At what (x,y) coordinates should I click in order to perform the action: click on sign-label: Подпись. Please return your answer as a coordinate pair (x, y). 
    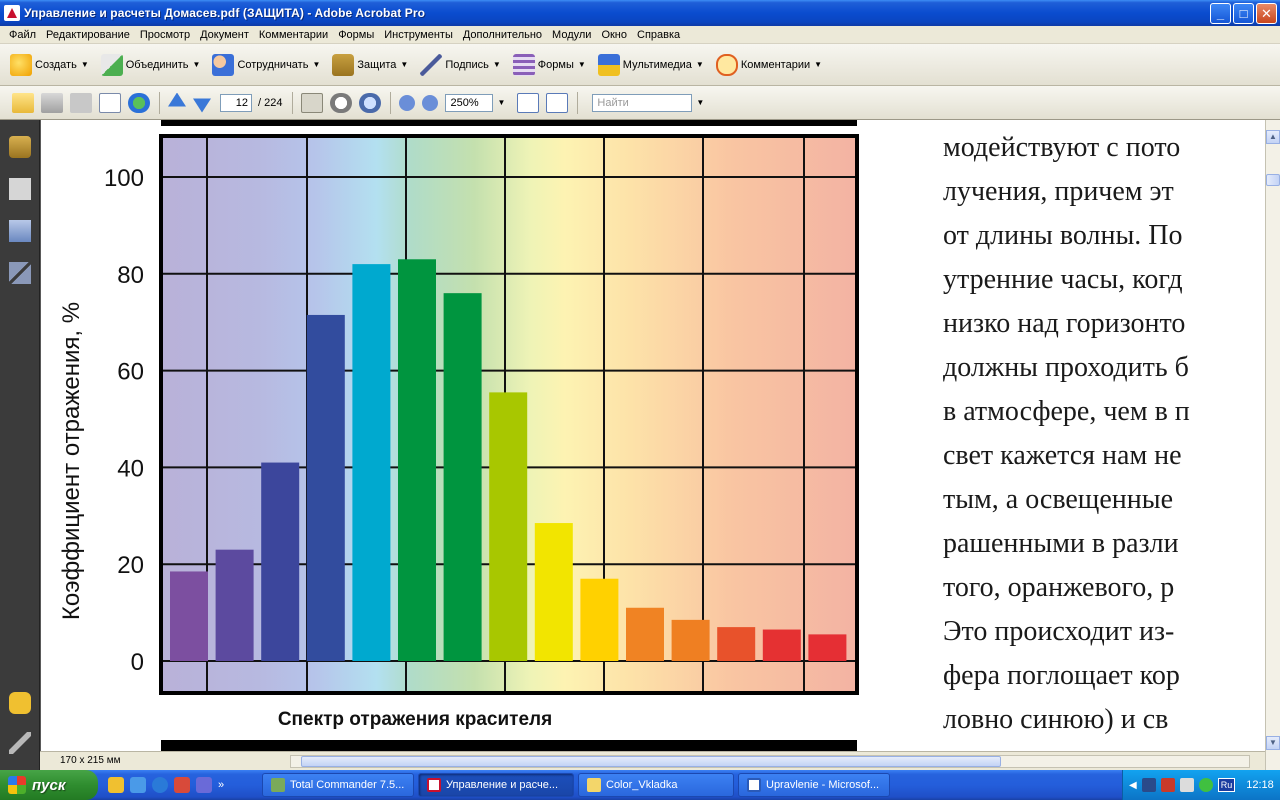
    Looking at the image, I should click on (467, 64).